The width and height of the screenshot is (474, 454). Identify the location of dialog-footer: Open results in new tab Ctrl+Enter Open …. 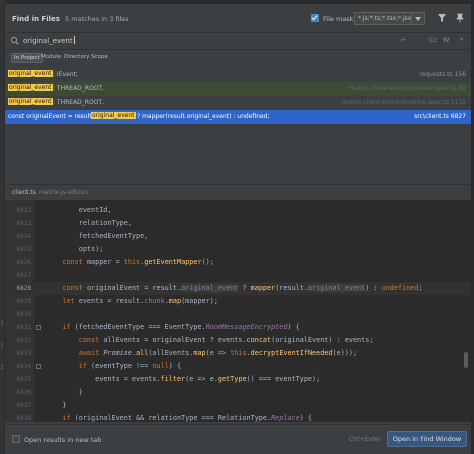
(238, 439).